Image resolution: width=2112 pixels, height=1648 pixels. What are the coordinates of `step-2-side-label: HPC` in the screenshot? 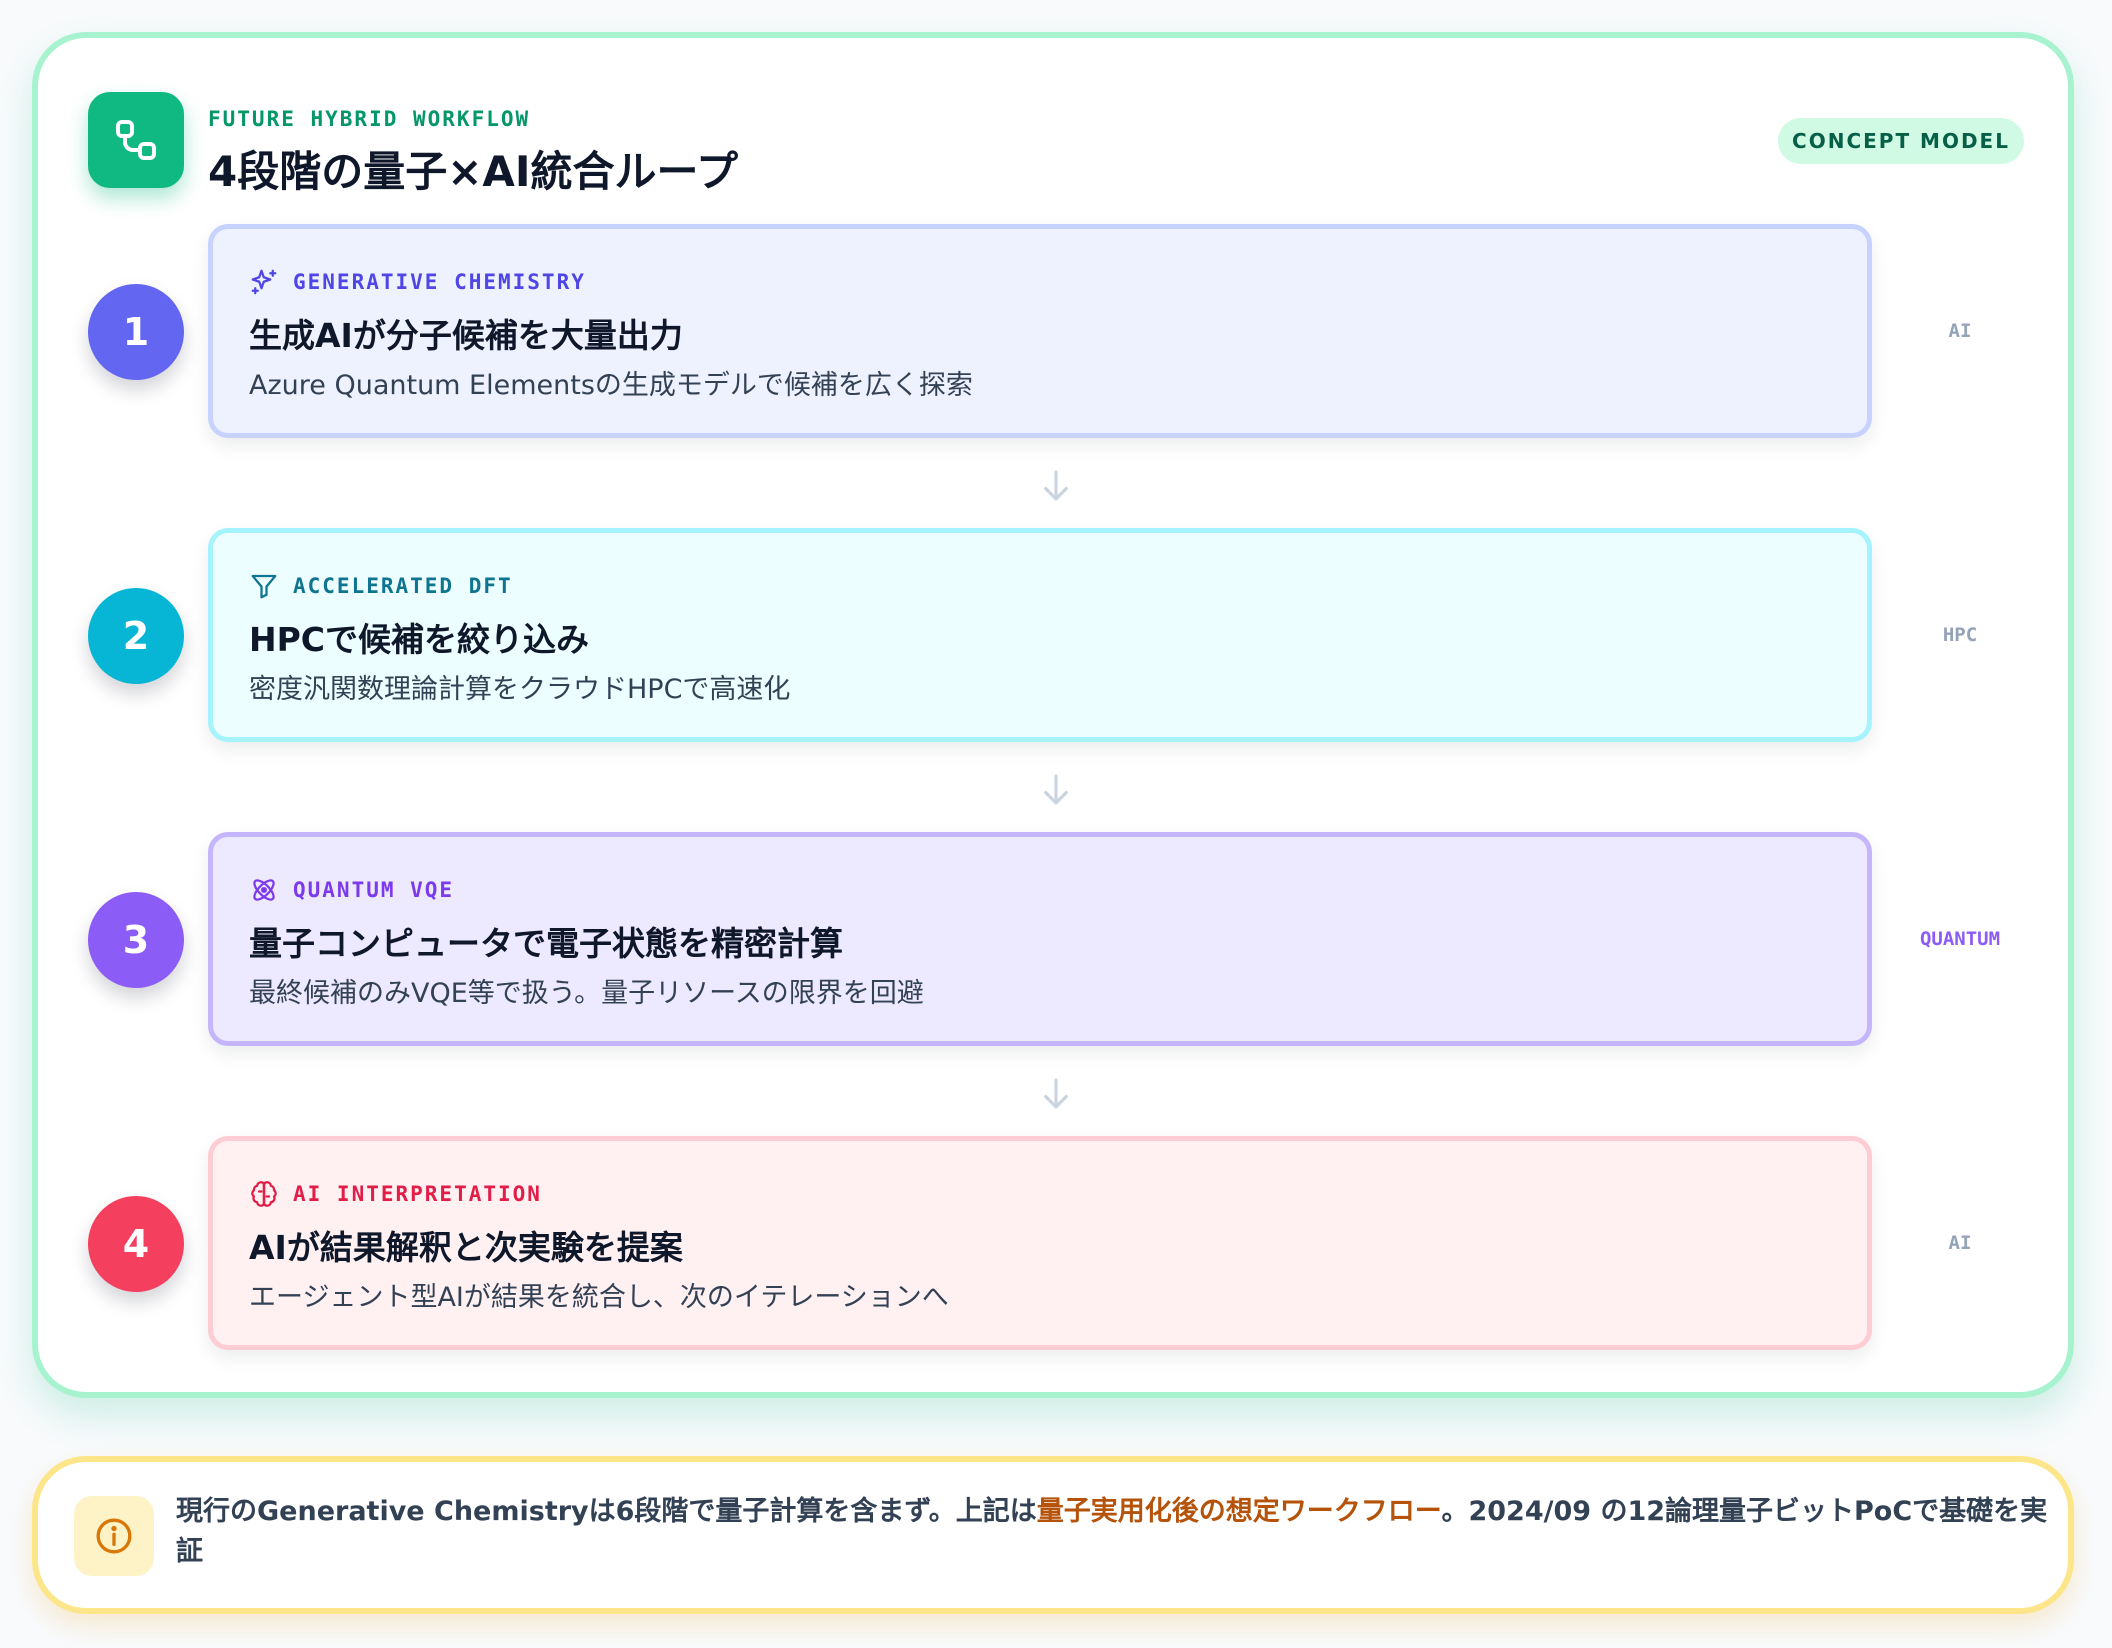 It's located at (1960, 635).